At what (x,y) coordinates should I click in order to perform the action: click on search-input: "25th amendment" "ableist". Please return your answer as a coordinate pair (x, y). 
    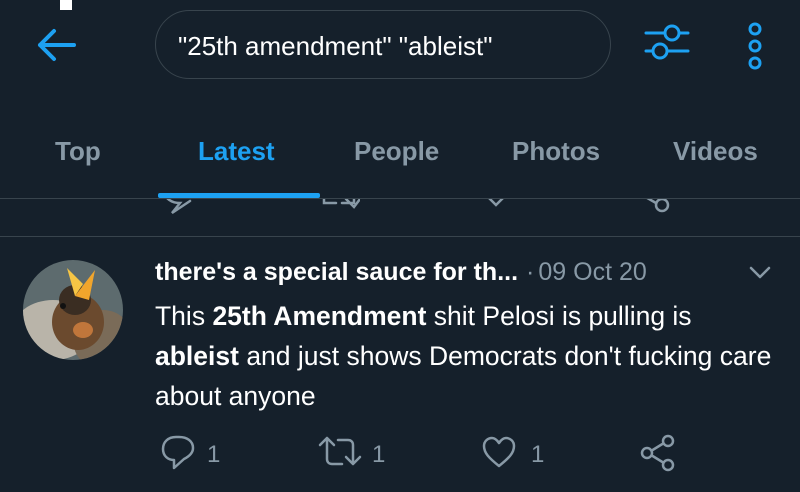
    Looking at the image, I should click on (383, 44).